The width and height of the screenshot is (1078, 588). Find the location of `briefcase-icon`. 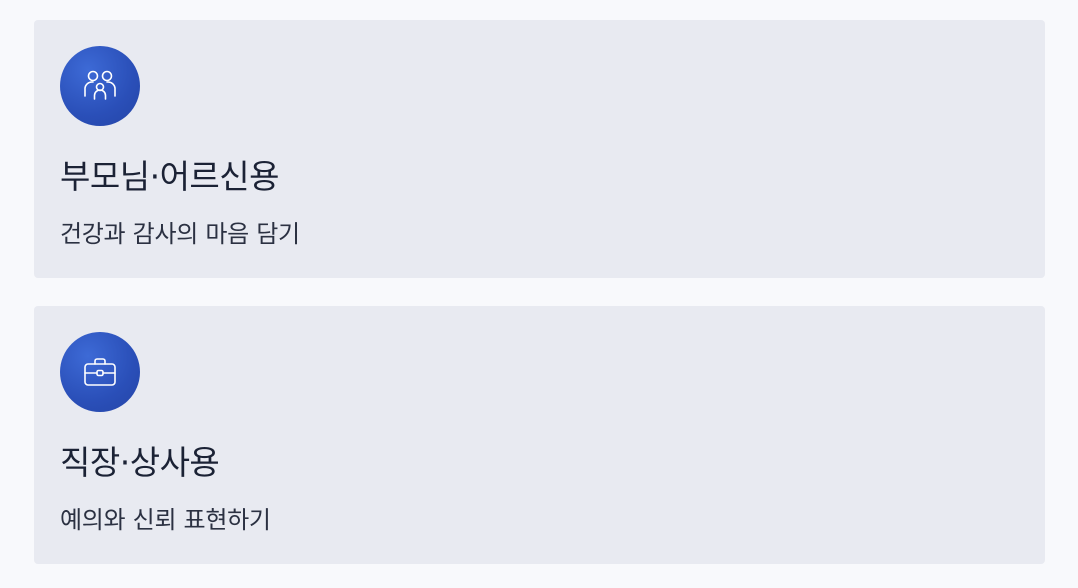

briefcase-icon is located at coordinates (100, 372).